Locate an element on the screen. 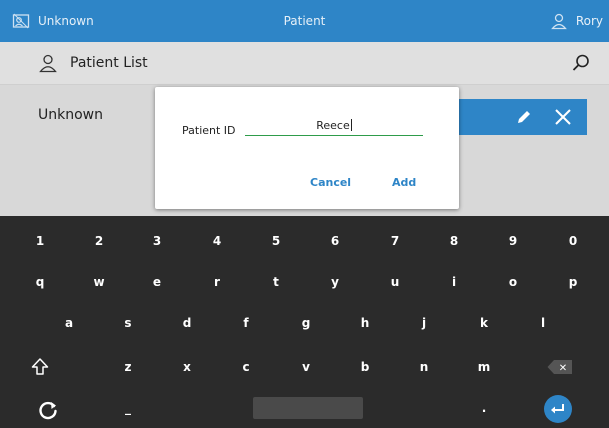 The width and height of the screenshot is (609, 428). close-button is located at coordinates (563, 119).